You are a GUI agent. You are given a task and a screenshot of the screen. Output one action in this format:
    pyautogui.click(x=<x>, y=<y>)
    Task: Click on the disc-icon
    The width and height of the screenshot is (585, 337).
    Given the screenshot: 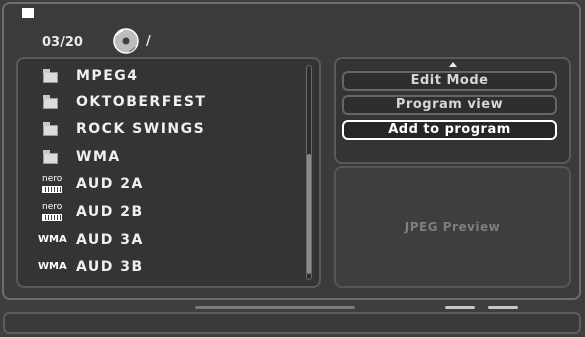 What is the action you would take?
    pyautogui.click(x=126, y=41)
    